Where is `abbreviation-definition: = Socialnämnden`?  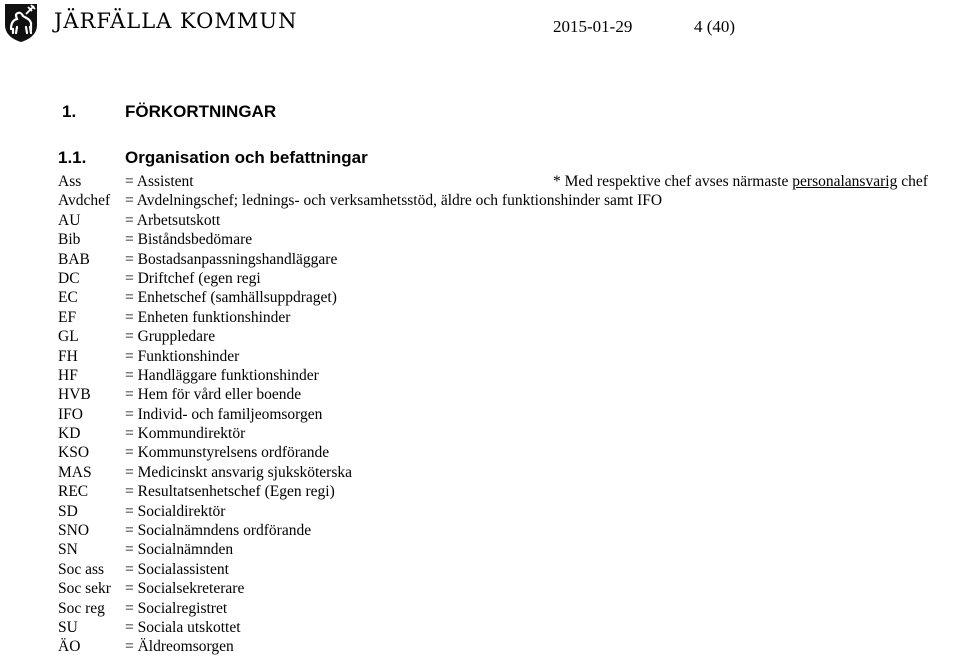
abbreviation-definition: = Socialnämnden is located at coordinates (179, 550).